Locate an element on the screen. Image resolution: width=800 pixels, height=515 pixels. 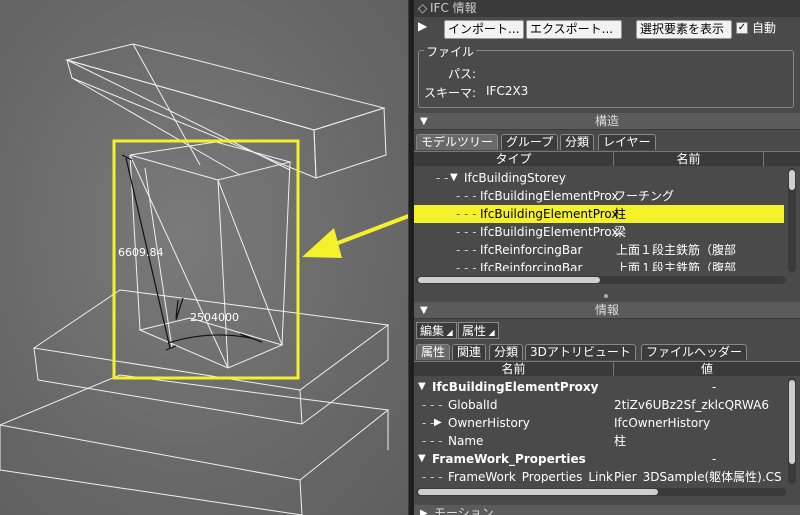
attribute-menu-label: 属性 is located at coordinates (474, 331).